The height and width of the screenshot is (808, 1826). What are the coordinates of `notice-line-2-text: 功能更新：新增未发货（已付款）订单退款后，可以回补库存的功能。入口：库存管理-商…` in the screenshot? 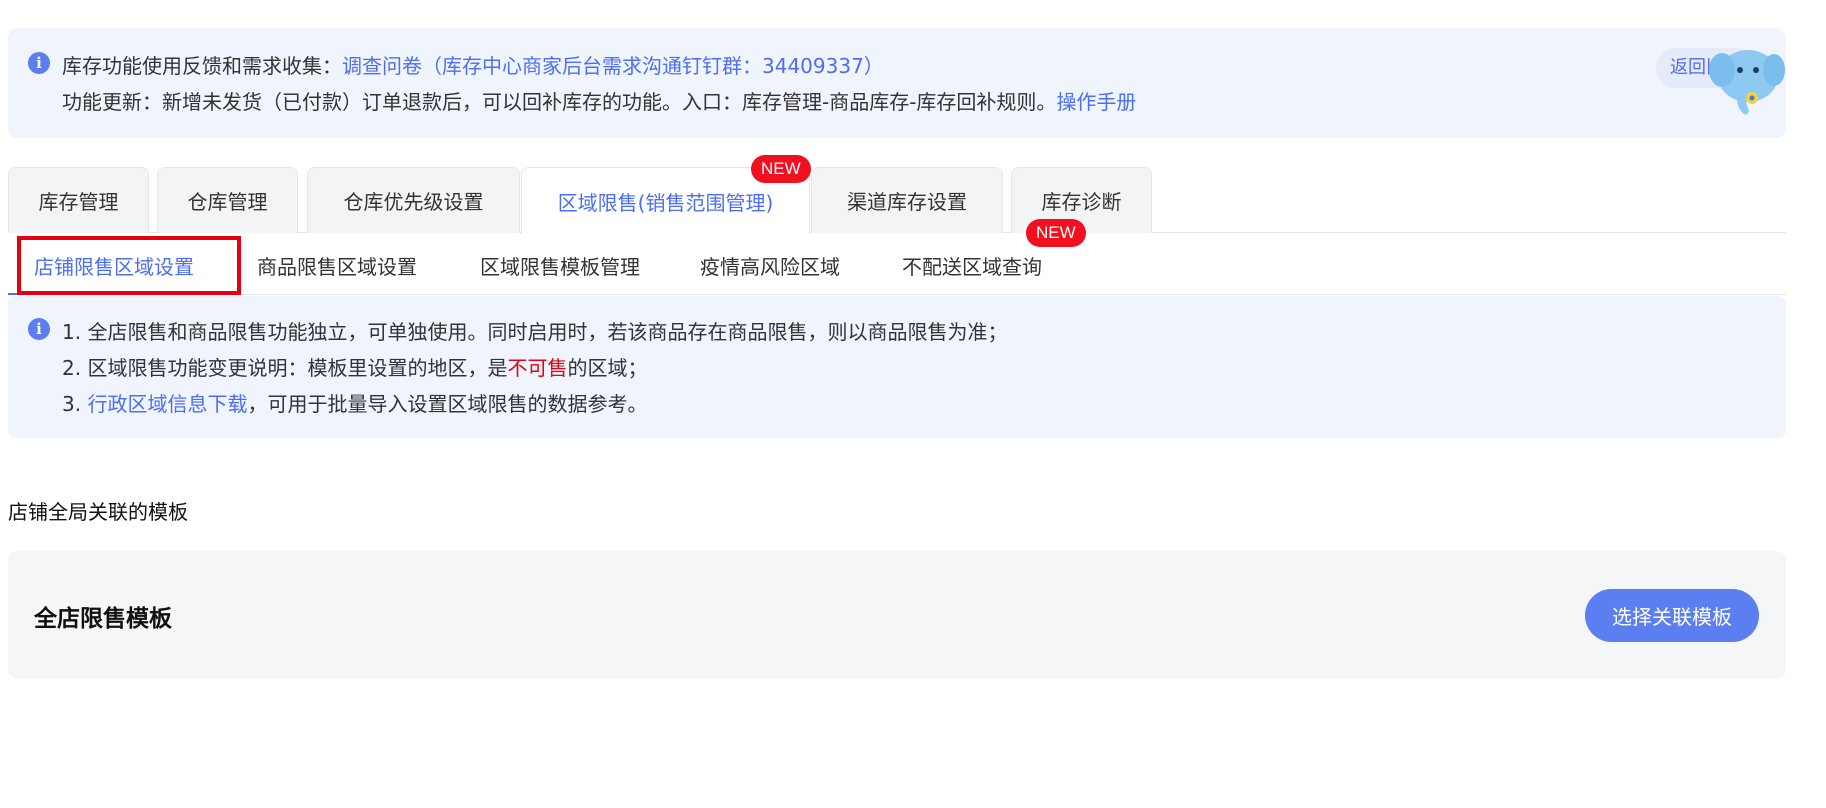 It's located at (559, 102).